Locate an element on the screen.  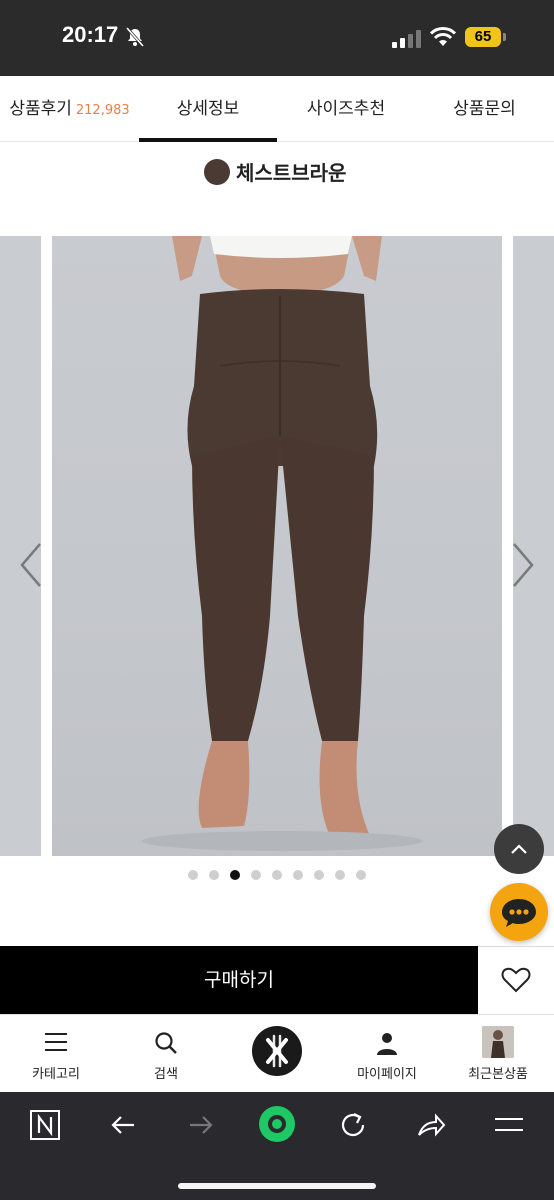
wishlist-button is located at coordinates (516, 980).